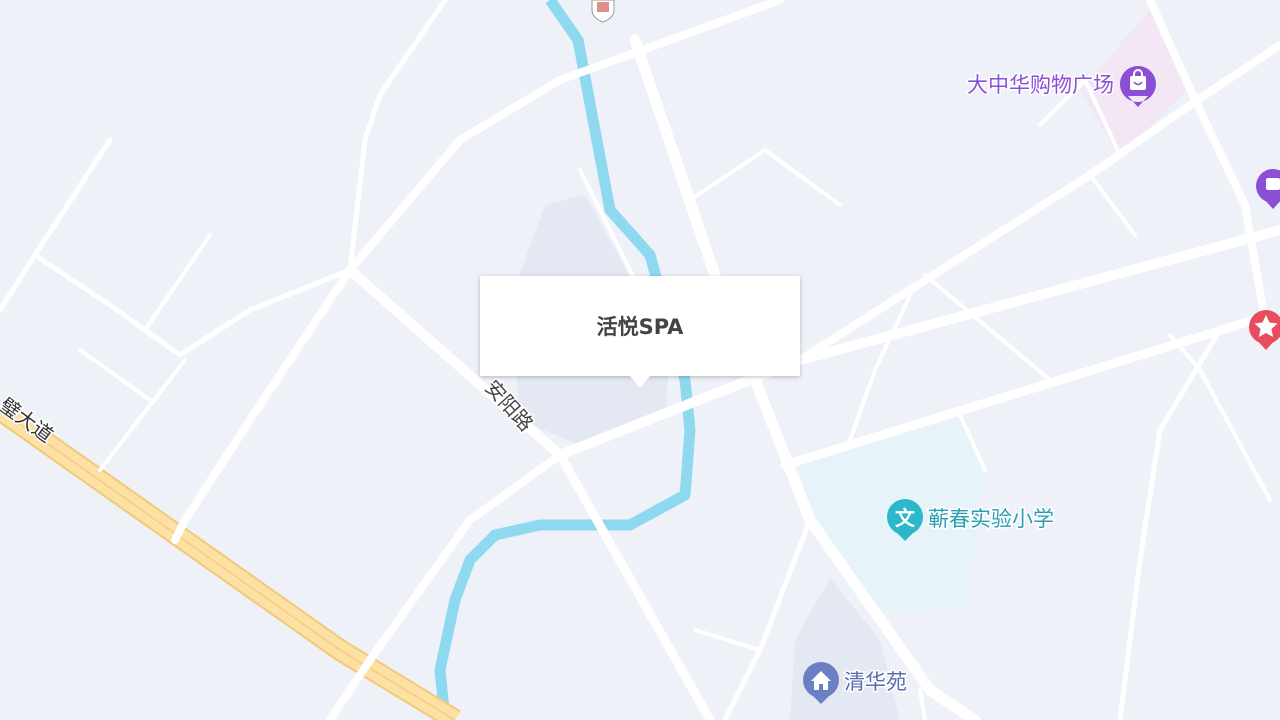 This screenshot has width=1280, height=720. Describe the element at coordinates (905, 518) in the screenshot. I see `svg-text: 文` at that location.